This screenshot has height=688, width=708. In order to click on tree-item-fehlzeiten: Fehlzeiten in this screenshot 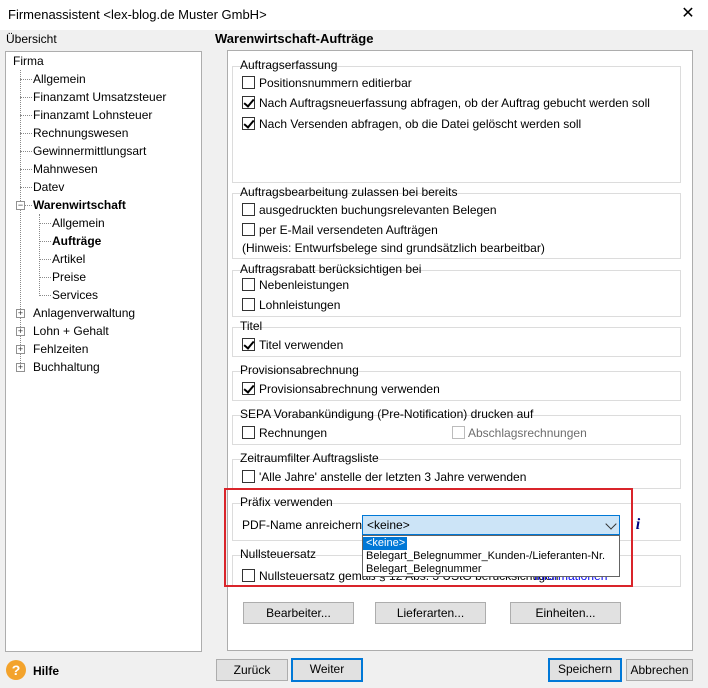, I will do `click(60, 349)`.